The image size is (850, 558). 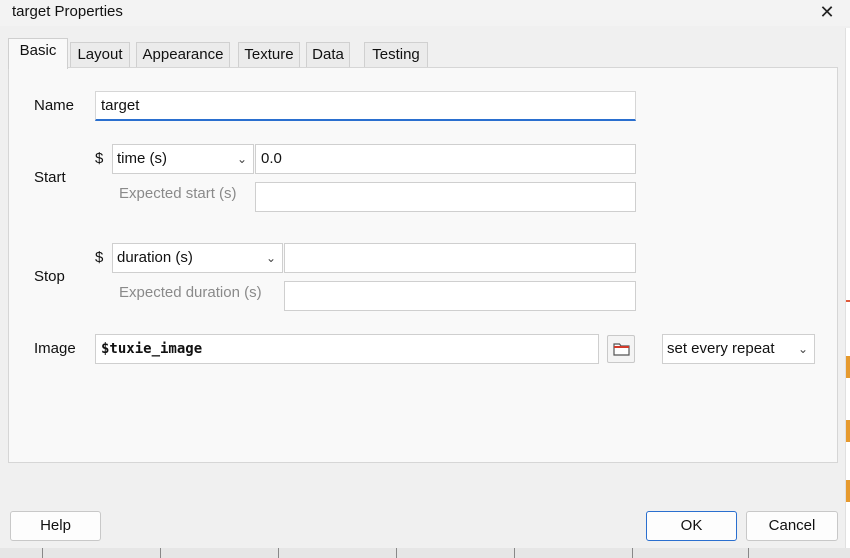 What do you see at coordinates (691, 526) in the screenshot?
I see `ok-button: OK` at bounding box center [691, 526].